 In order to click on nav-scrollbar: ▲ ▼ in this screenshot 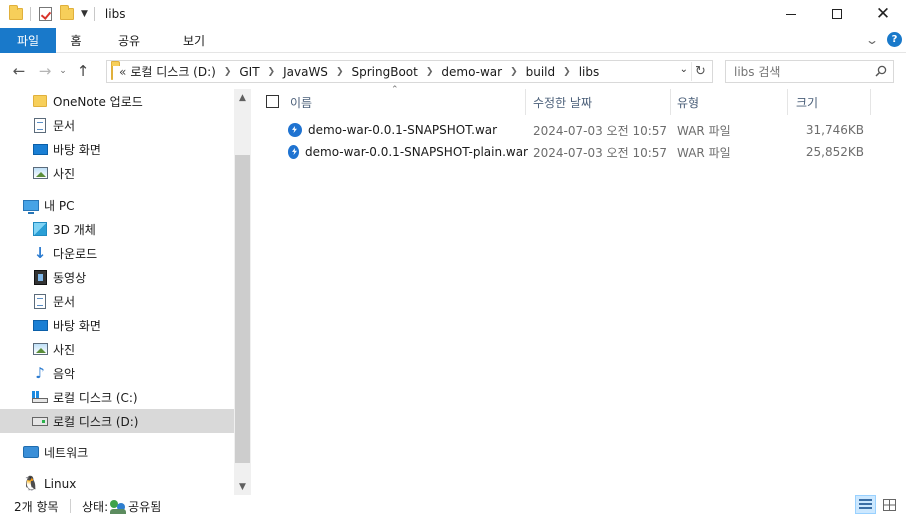, I will do `click(242, 292)`.